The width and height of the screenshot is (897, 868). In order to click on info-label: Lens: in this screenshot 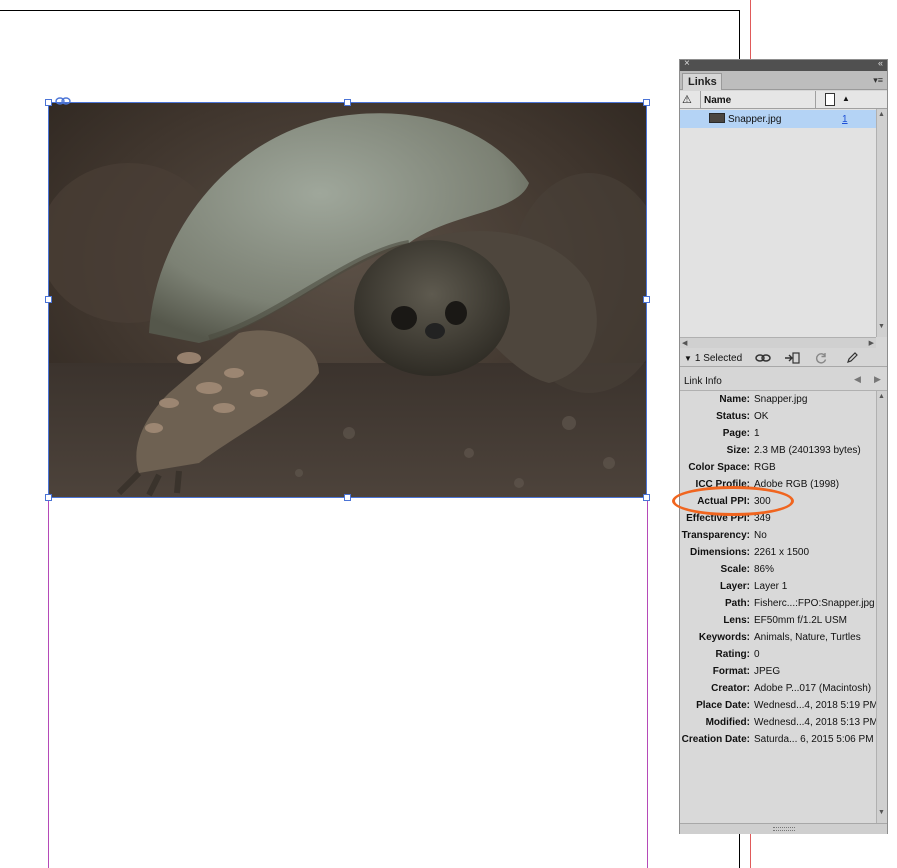, I will do `click(736, 620)`.